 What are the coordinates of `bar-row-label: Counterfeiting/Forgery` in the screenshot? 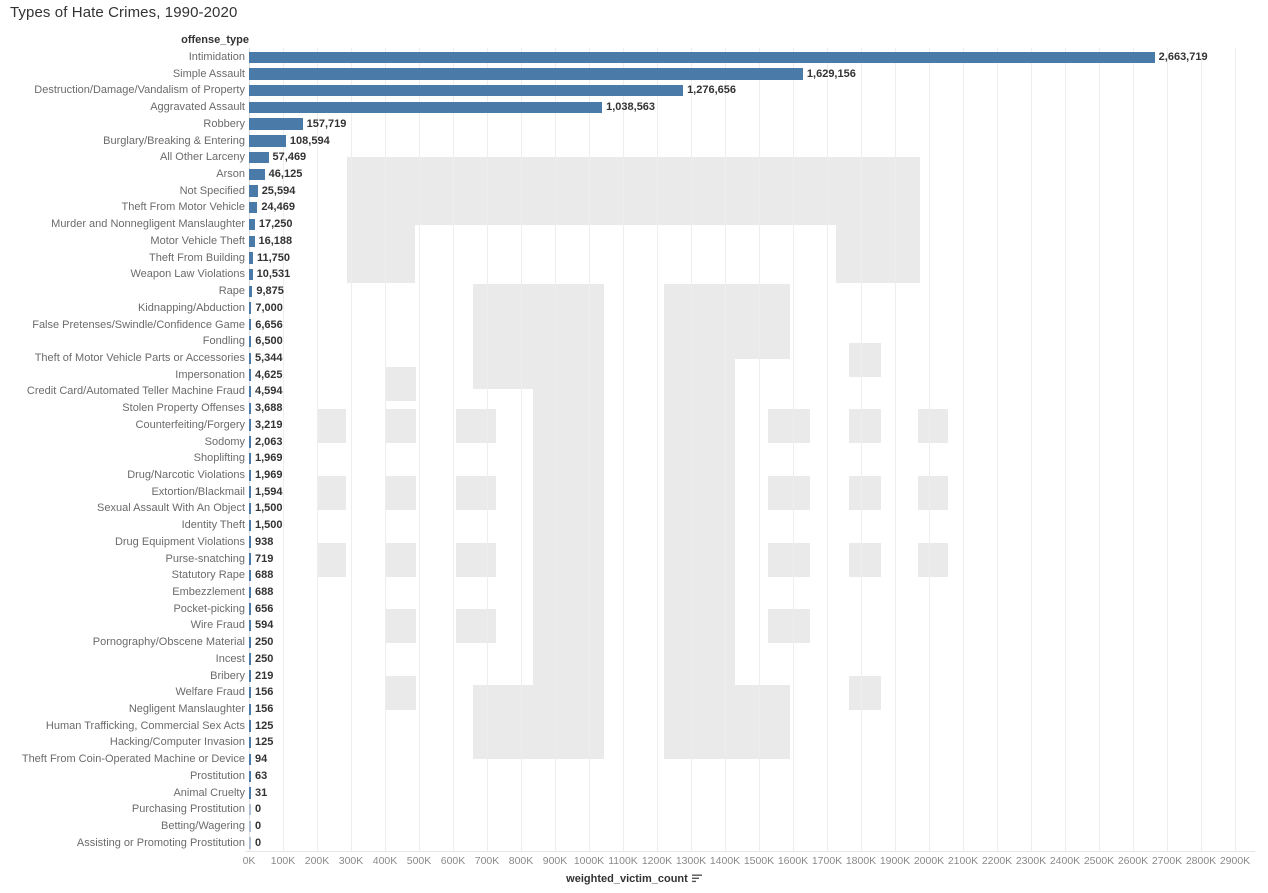 It's located at (190, 425).